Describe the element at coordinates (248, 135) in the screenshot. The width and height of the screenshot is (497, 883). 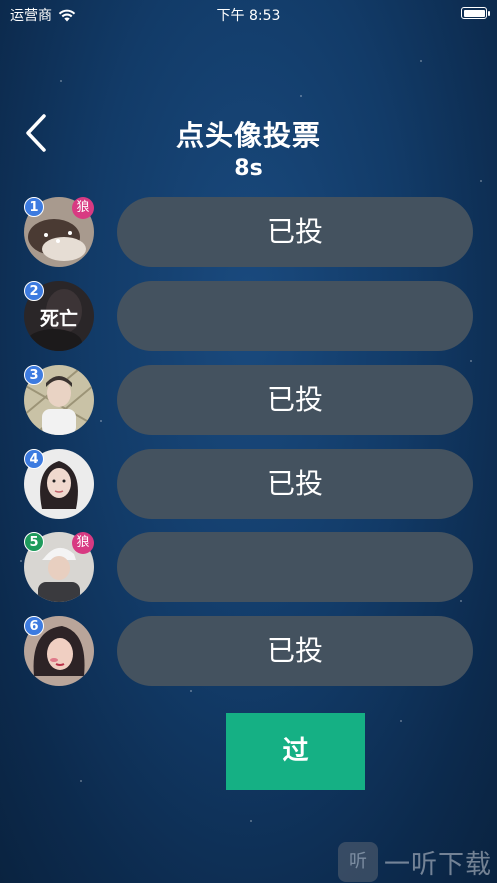
I see `page-title: 点头像投票` at that location.